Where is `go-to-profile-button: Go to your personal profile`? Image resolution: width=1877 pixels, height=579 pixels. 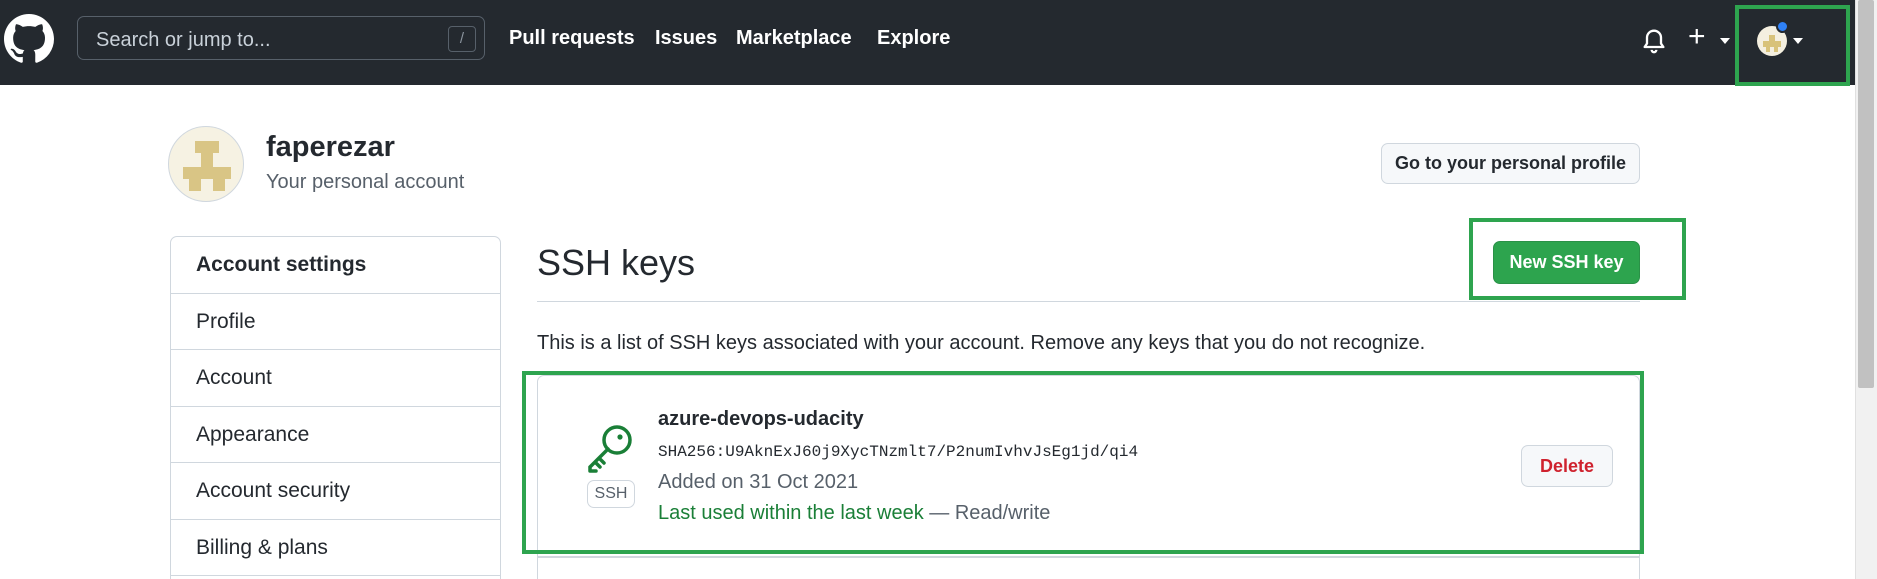 go-to-profile-button: Go to your personal profile is located at coordinates (1510, 163).